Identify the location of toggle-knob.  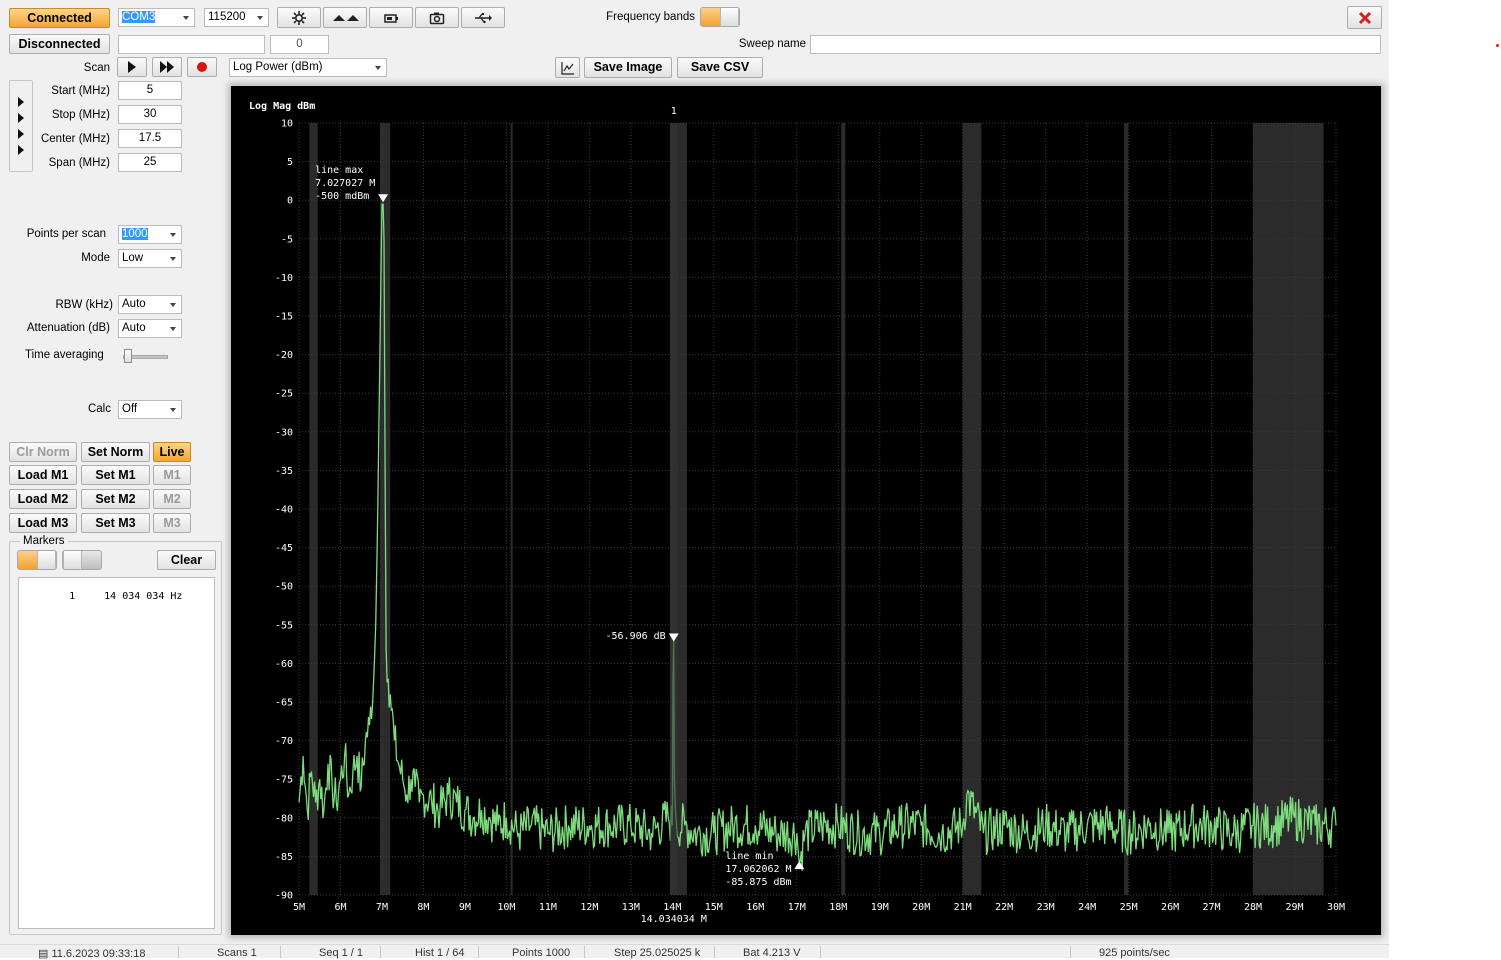
(729, 17).